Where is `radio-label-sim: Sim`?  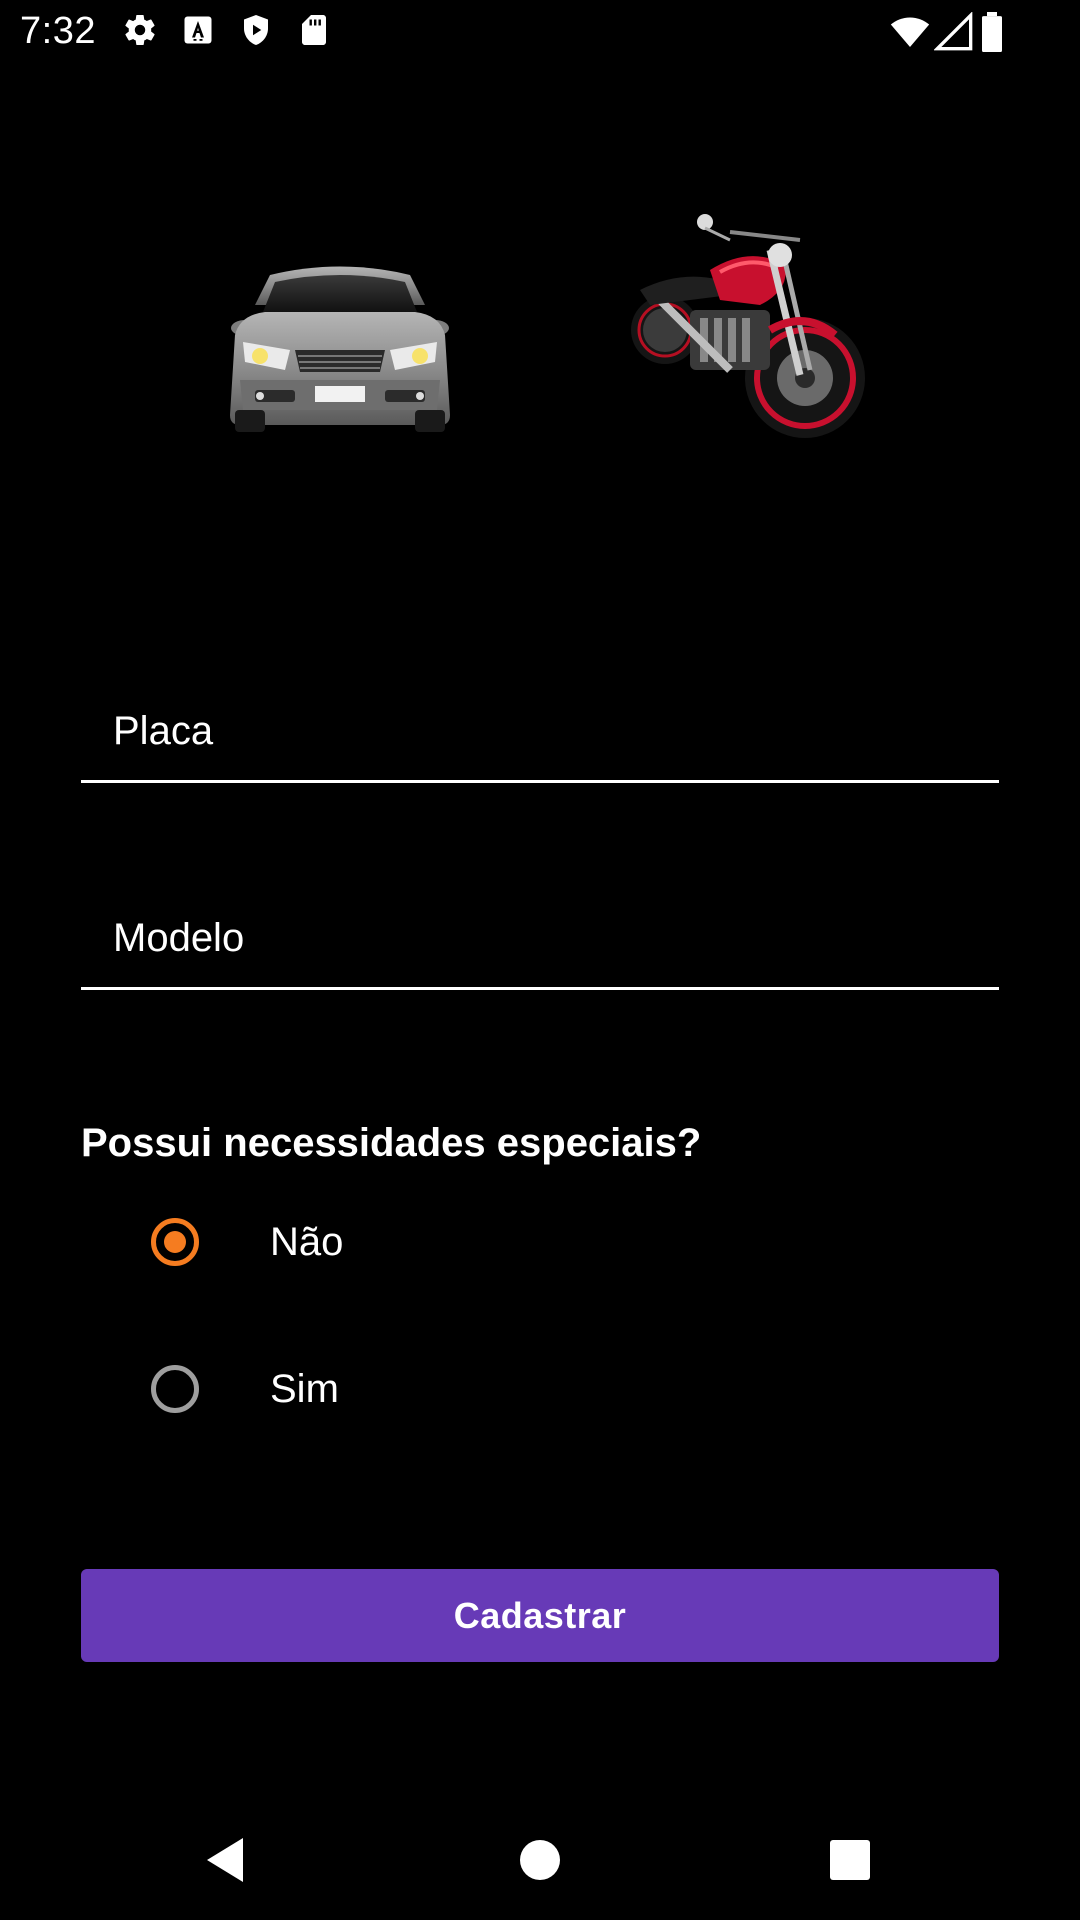
radio-label-sim: Sim is located at coordinates (304, 1389).